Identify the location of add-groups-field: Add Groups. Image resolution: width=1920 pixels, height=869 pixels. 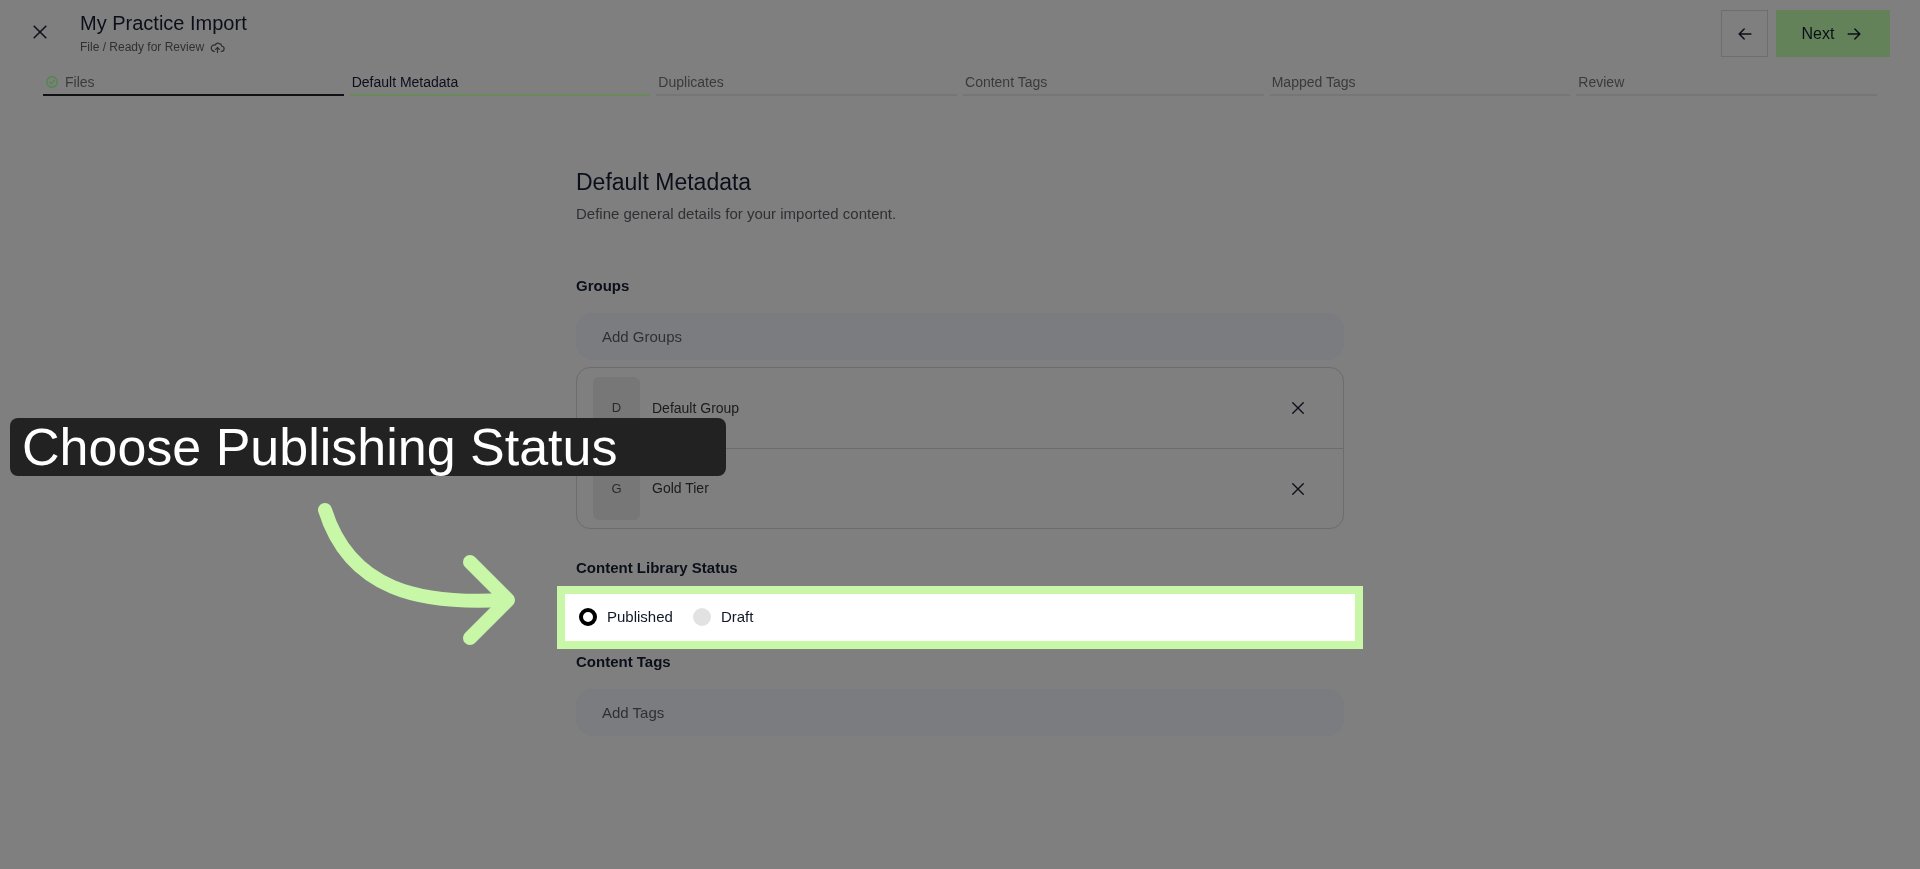
(960, 336).